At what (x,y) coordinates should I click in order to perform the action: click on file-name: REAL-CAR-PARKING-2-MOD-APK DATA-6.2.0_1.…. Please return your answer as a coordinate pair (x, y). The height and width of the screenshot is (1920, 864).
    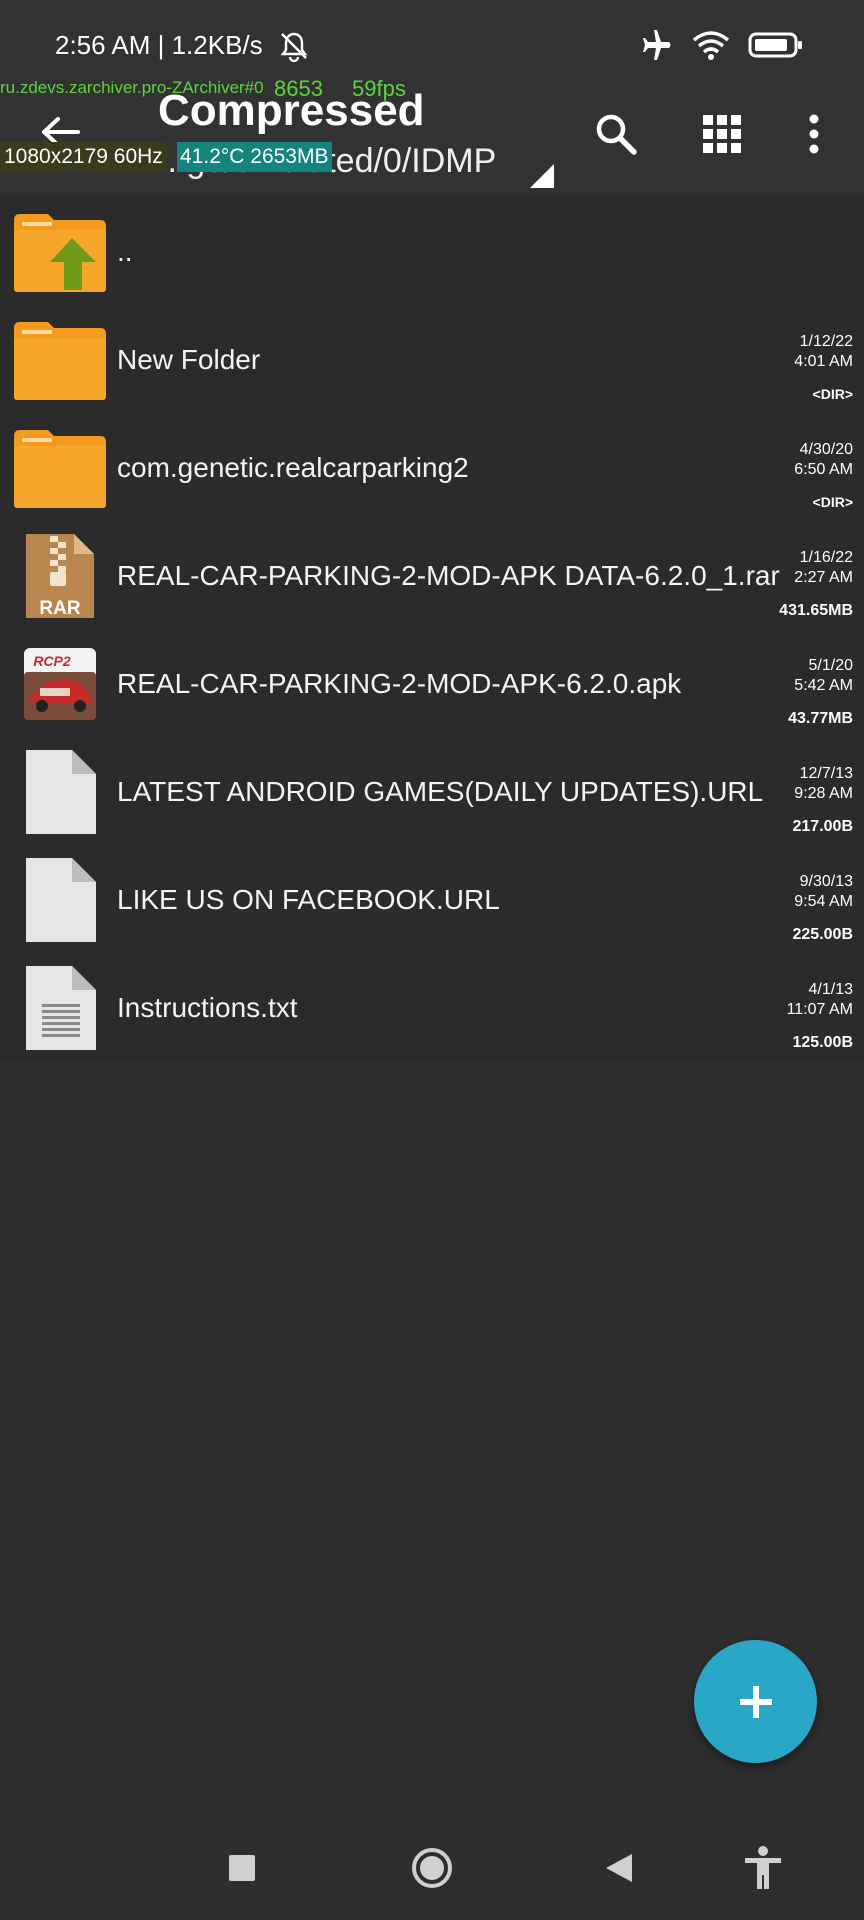
    Looking at the image, I should click on (448, 575).